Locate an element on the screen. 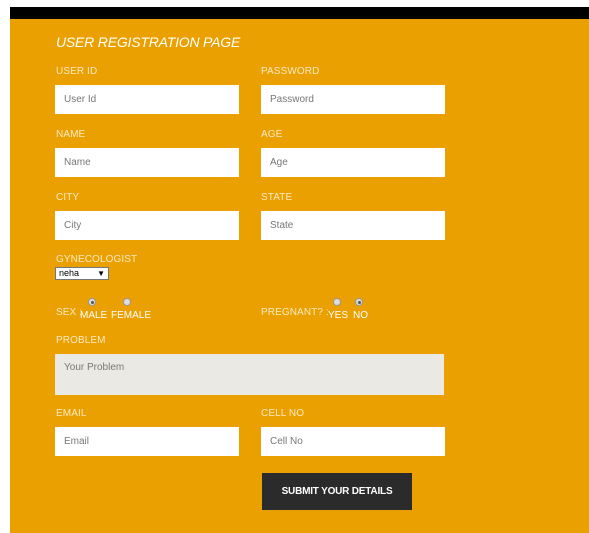  name-label: NAME is located at coordinates (71, 134).